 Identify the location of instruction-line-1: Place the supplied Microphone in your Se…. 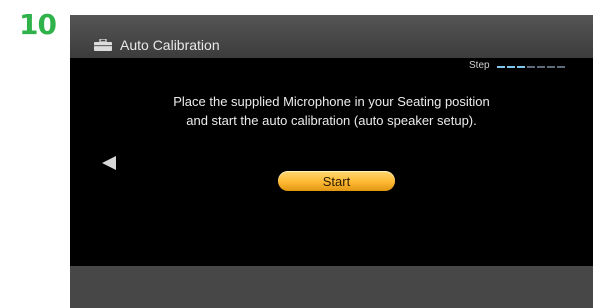
(331, 101).